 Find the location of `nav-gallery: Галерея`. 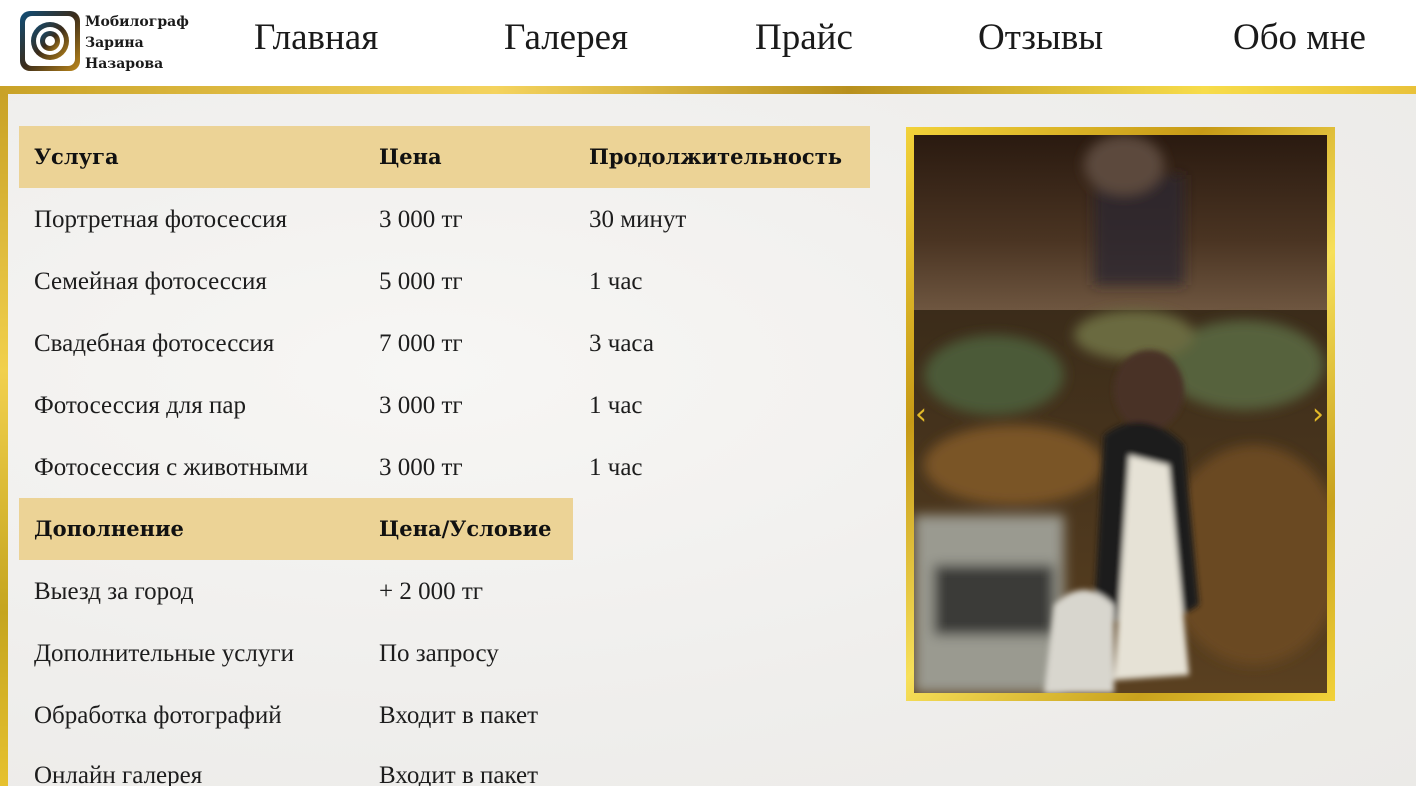

nav-gallery: Галерея is located at coordinates (566, 38).